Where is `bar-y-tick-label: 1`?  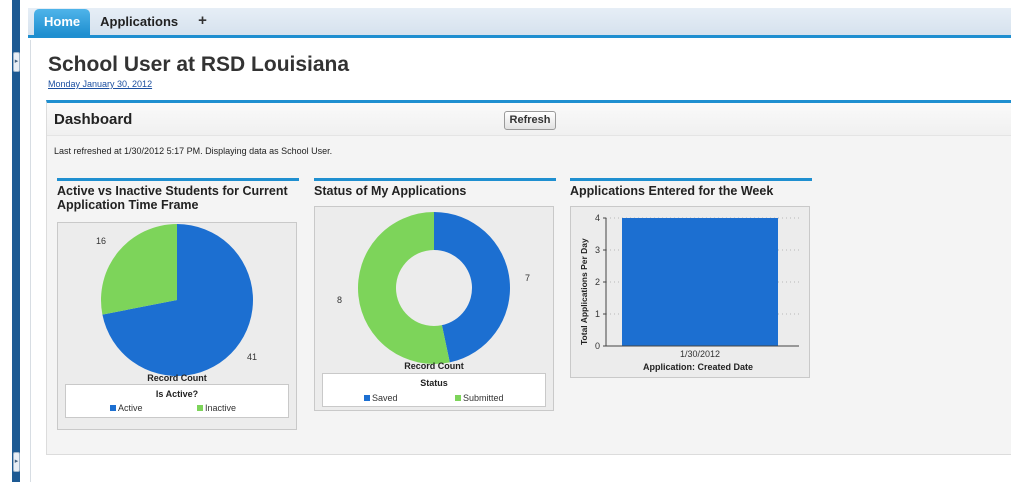
bar-y-tick-label: 1 is located at coordinates (597, 314).